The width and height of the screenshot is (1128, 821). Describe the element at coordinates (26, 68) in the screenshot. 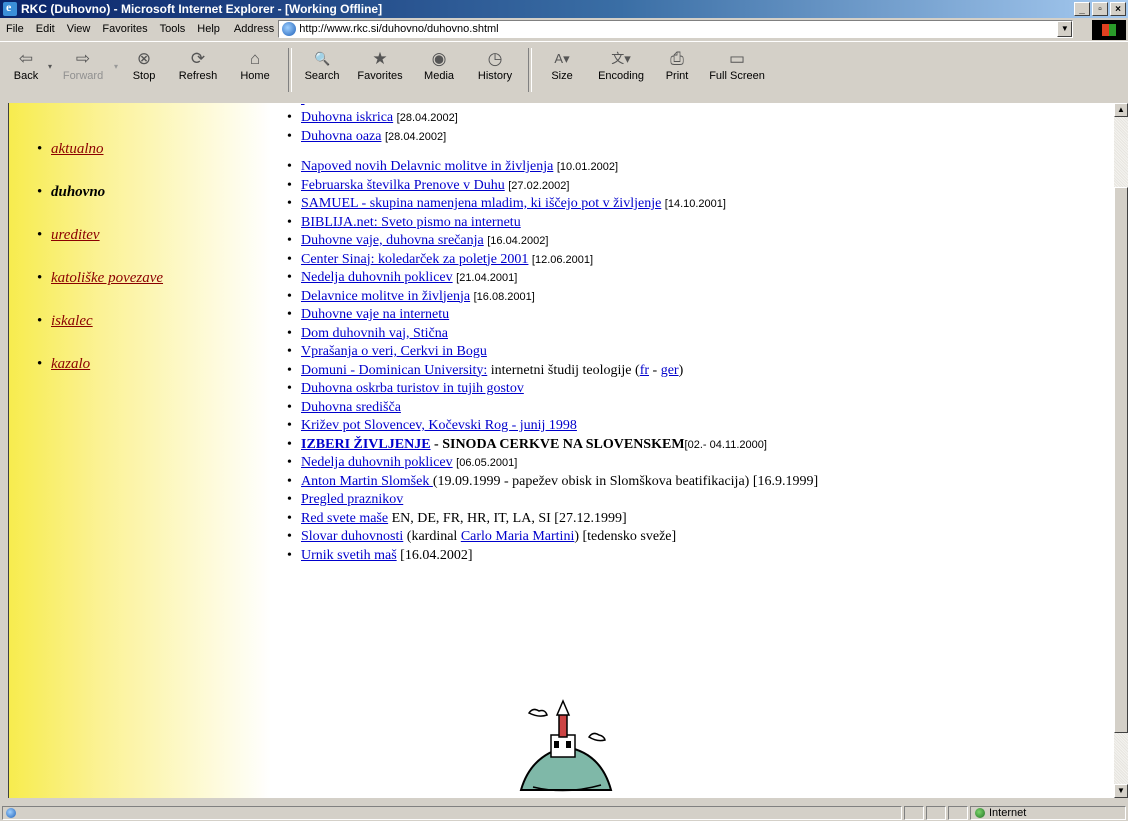

I see `back-button: ⇦ Back` at that location.